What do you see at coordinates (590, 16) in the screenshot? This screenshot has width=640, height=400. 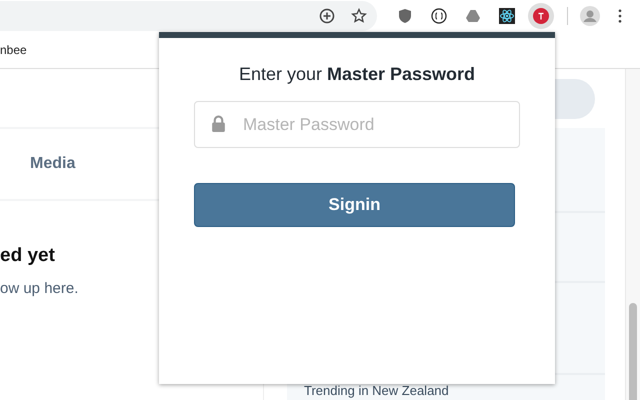 I see `avatar-icon` at bounding box center [590, 16].